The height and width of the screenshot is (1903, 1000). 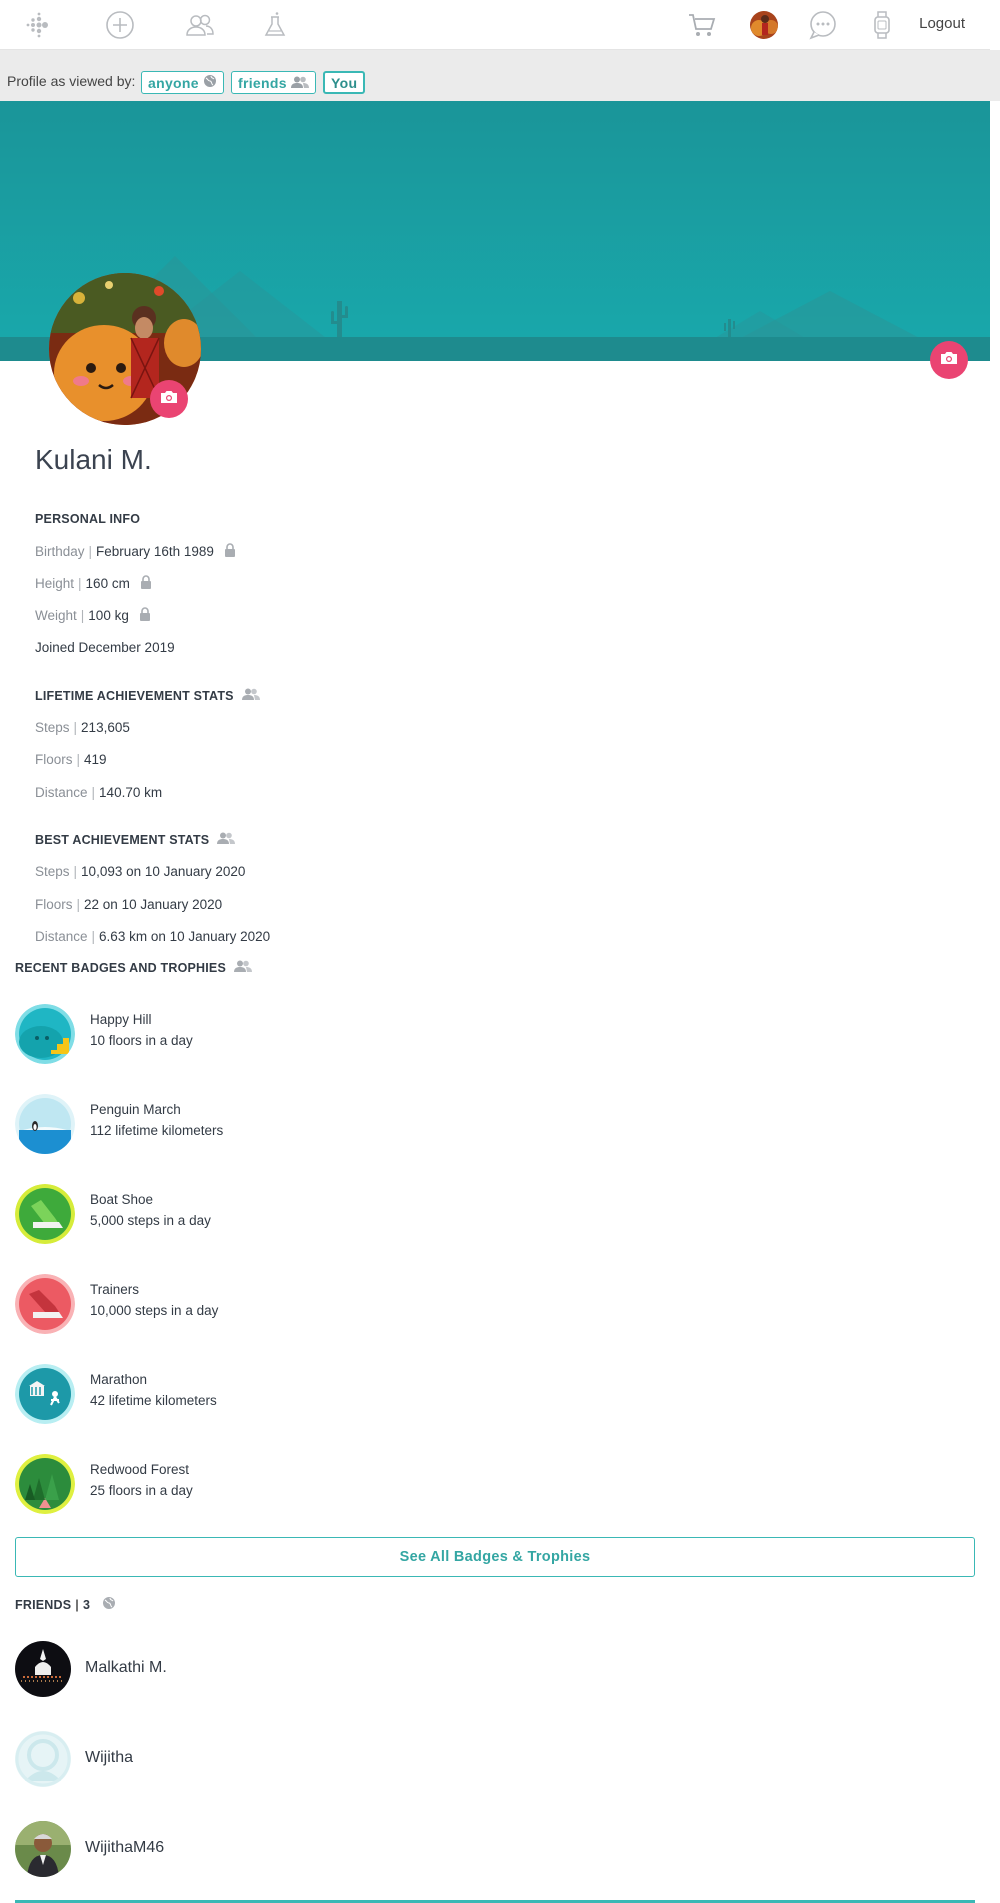 I want to click on view-as-you-button: You, so click(x=344, y=82).